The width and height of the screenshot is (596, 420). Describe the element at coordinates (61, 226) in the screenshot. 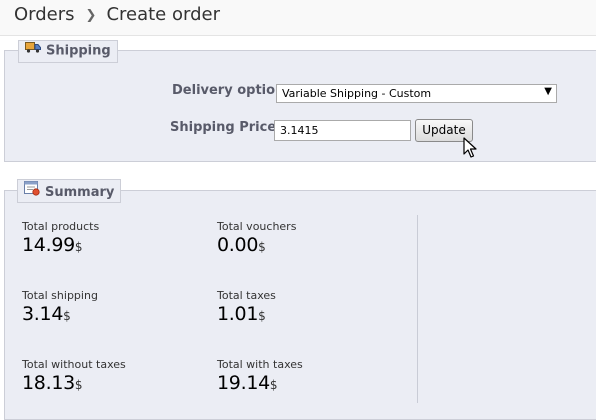

I see `total-products-label: Total products` at that location.